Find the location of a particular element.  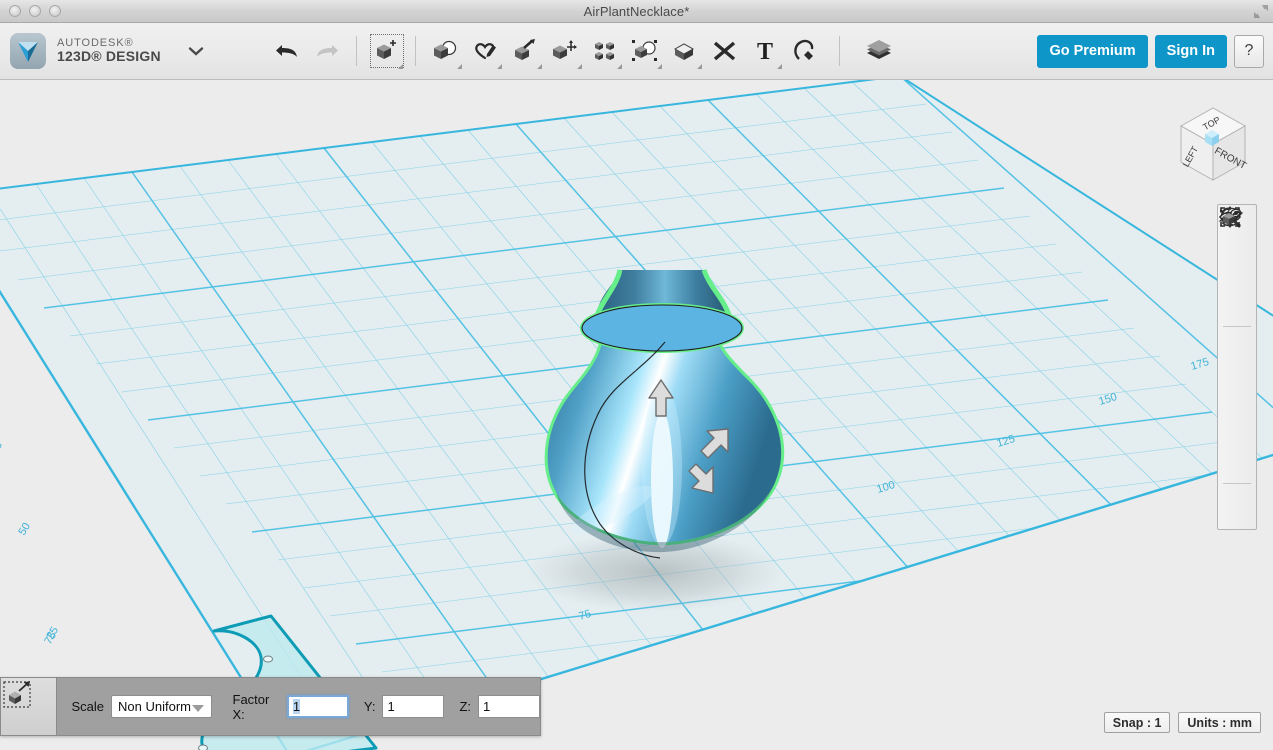

combine-tool is located at coordinates (685, 51).